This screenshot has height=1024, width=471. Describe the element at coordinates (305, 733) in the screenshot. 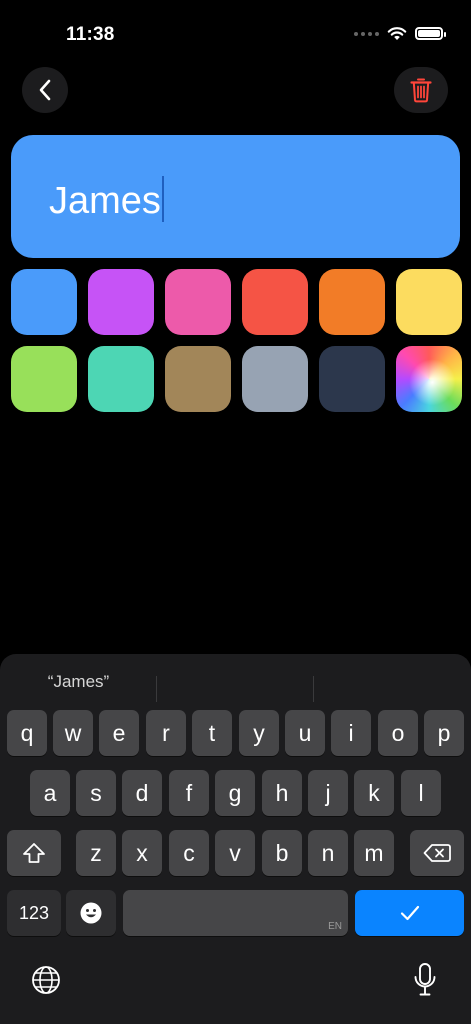

I see `key-u: u` at that location.